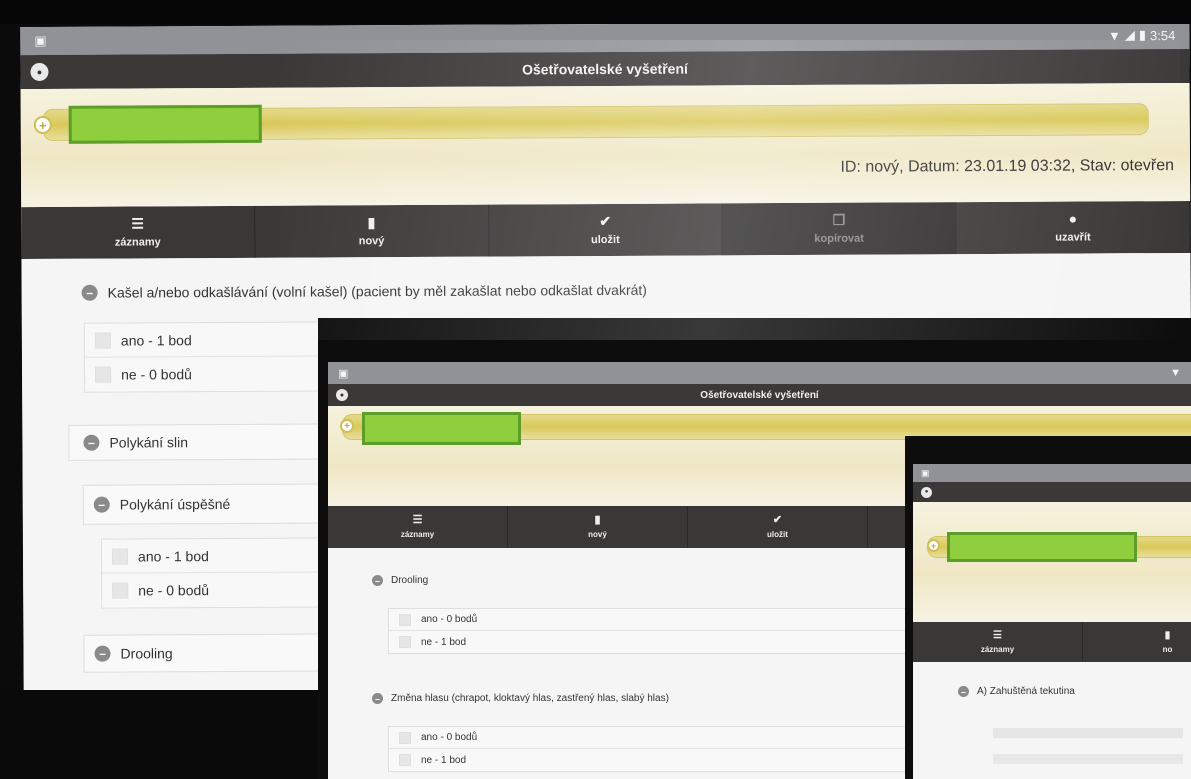 The width and height of the screenshot is (1191, 779). Describe the element at coordinates (1052, 473) in the screenshot. I see `status-bar: ▣` at that location.